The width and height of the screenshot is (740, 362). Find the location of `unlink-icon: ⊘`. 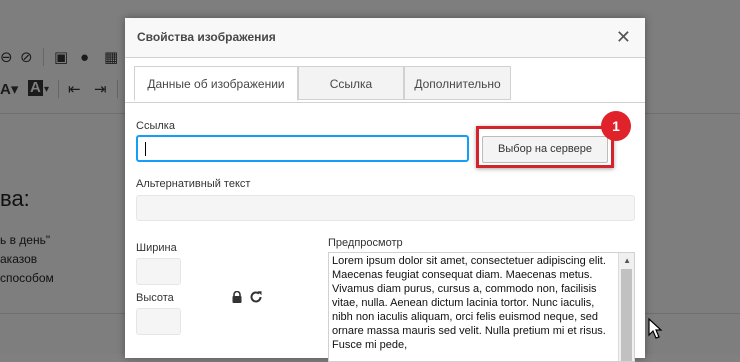

unlink-icon: ⊘ is located at coordinates (26, 58).